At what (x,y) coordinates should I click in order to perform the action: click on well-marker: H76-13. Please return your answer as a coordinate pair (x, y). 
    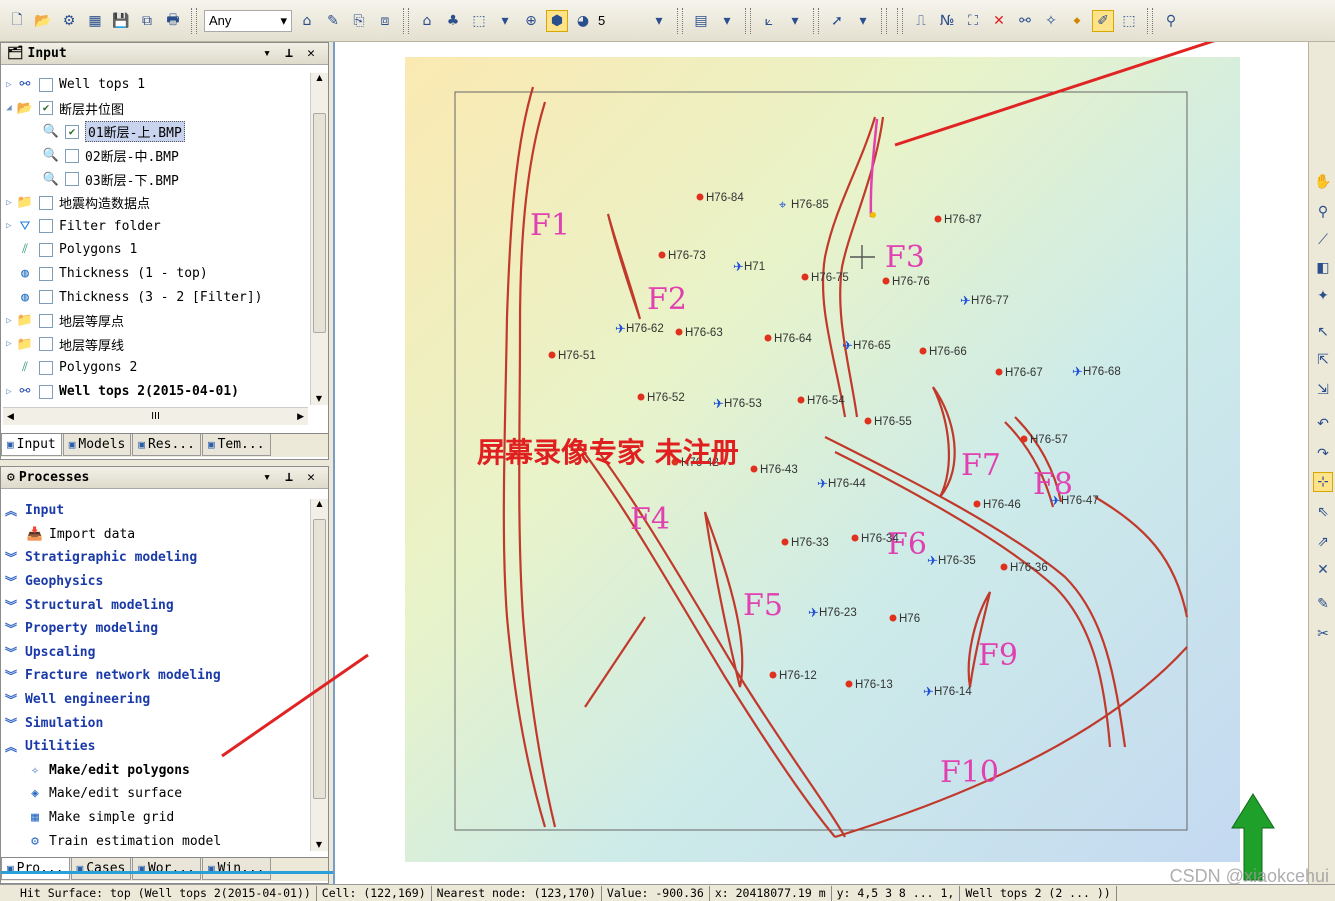
    Looking at the image, I should click on (869, 685).